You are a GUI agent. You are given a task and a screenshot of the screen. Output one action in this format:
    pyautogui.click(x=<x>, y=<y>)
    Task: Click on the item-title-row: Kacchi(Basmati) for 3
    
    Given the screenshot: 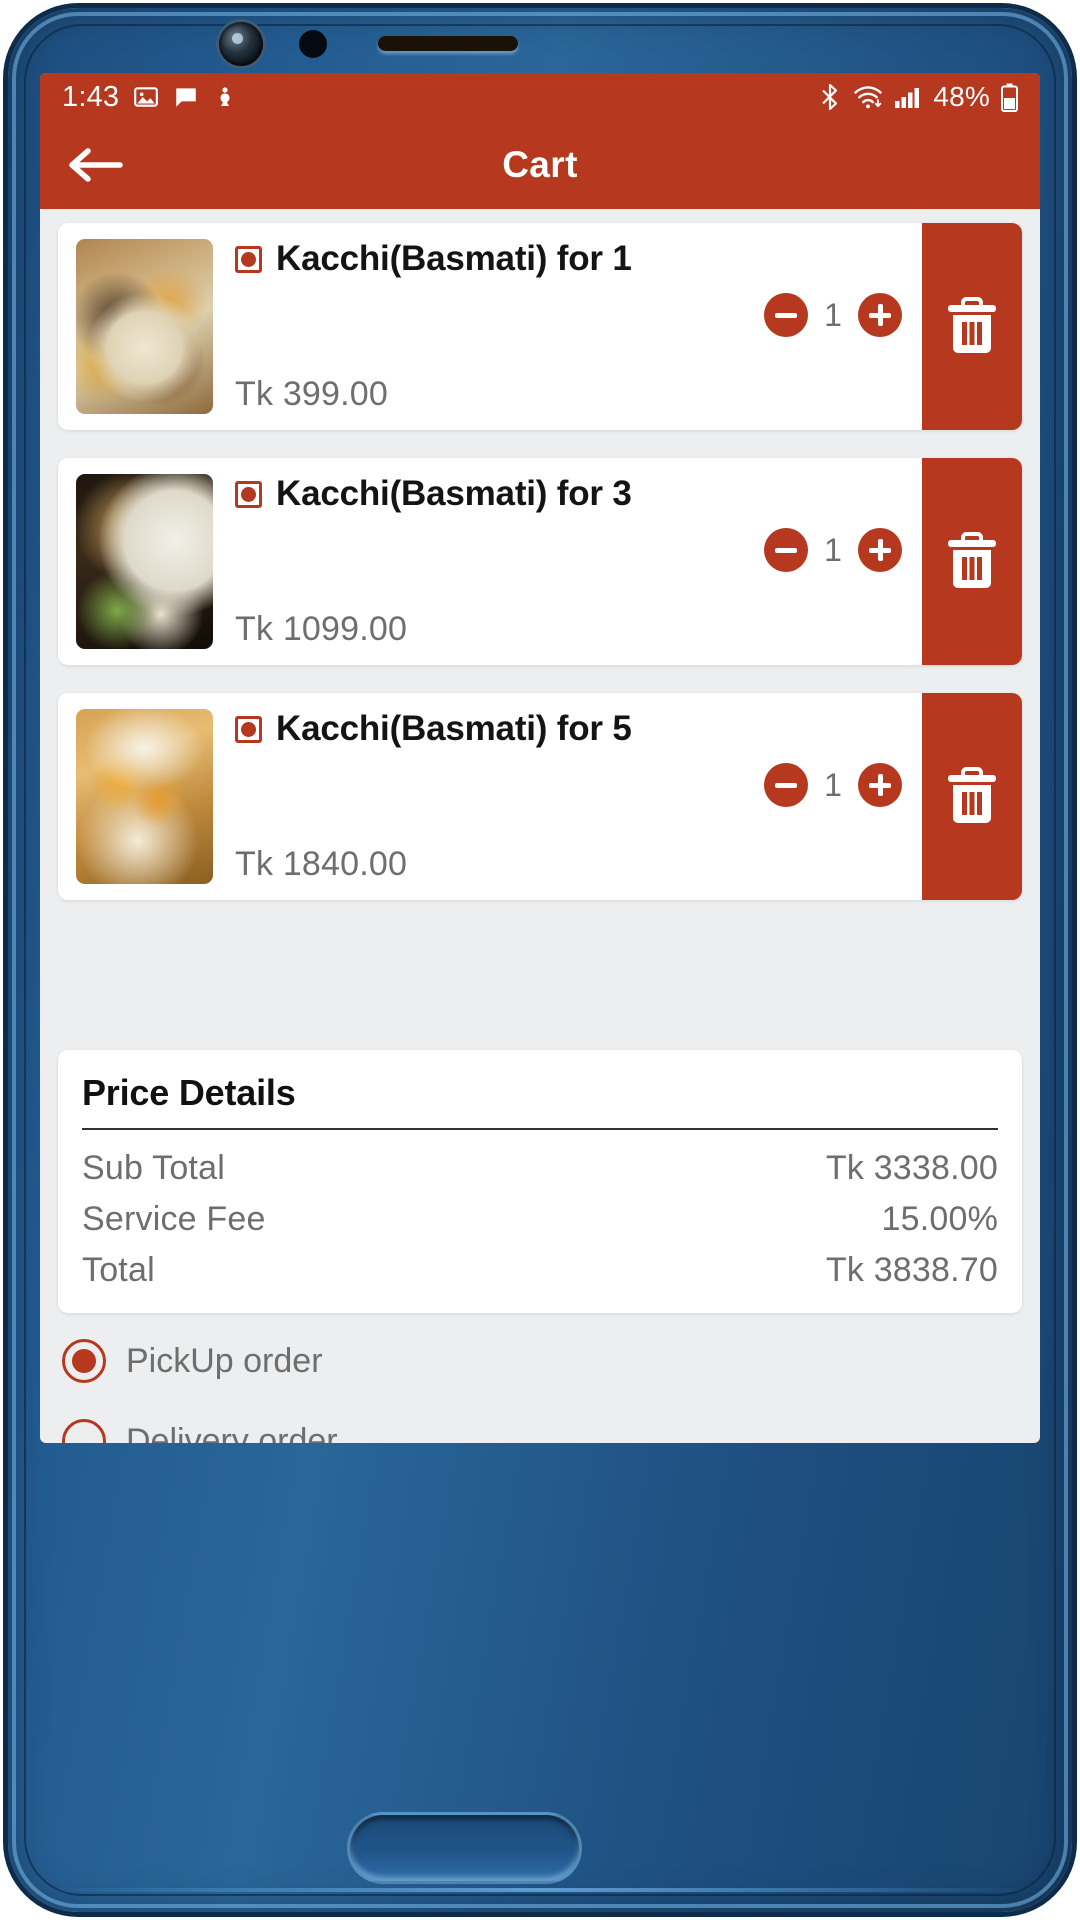 What is the action you would take?
    pyautogui.click(x=571, y=494)
    